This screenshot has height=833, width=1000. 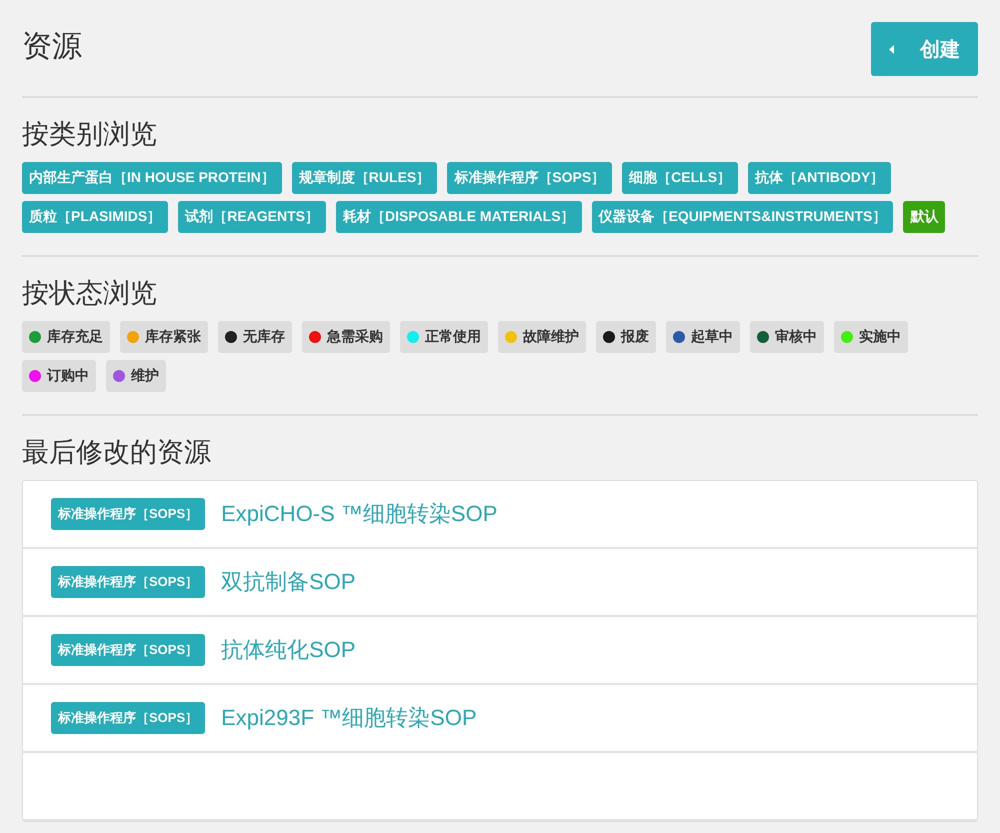 What do you see at coordinates (152, 178) in the screenshot?
I see `category-tag: 内部生产蛋白［IN HOUSE PROTEIN］` at bounding box center [152, 178].